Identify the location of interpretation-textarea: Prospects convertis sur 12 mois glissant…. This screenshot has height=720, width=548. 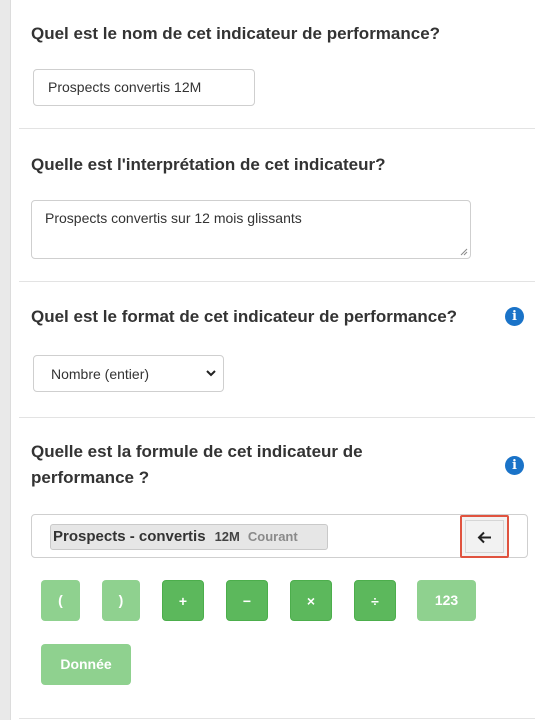
(251, 229).